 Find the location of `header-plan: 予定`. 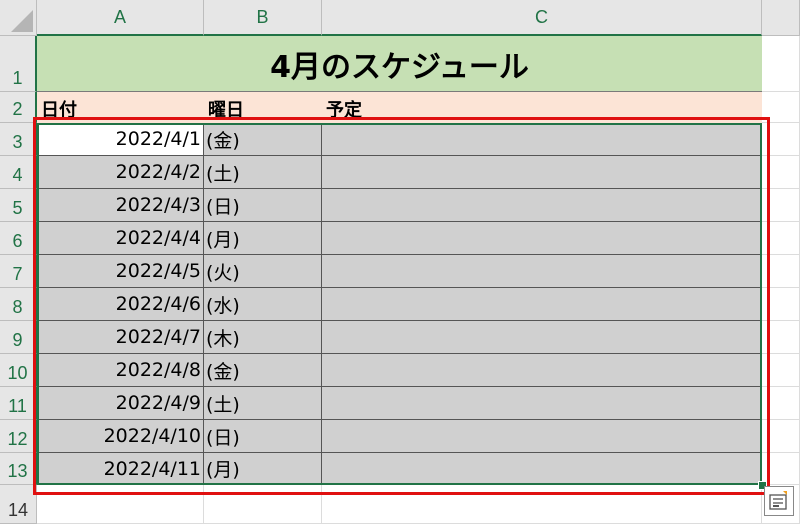

header-plan: 予定 is located at coordinates (542, 107).